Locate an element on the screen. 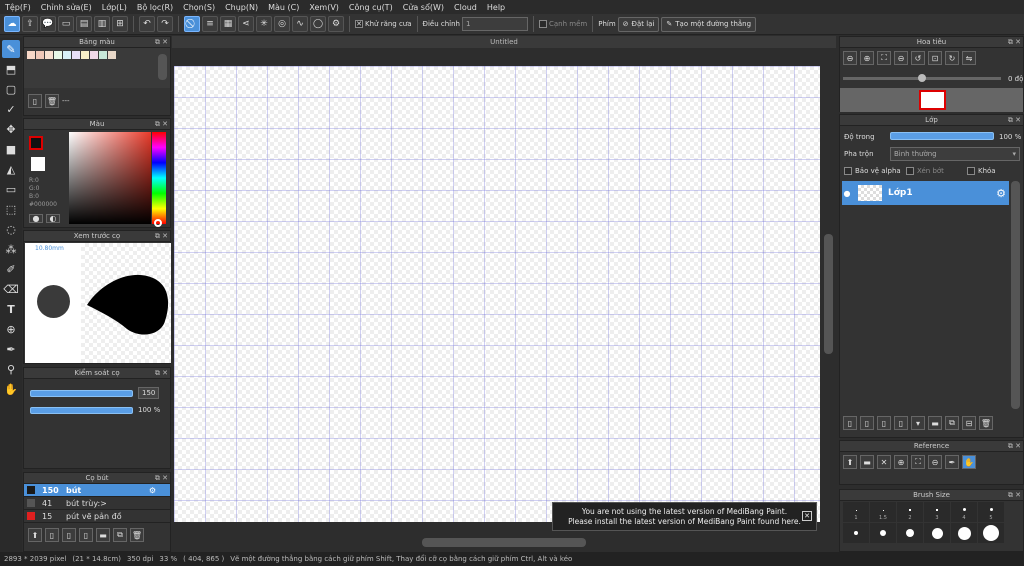  foreground-color is located at coordinates (36, 143).